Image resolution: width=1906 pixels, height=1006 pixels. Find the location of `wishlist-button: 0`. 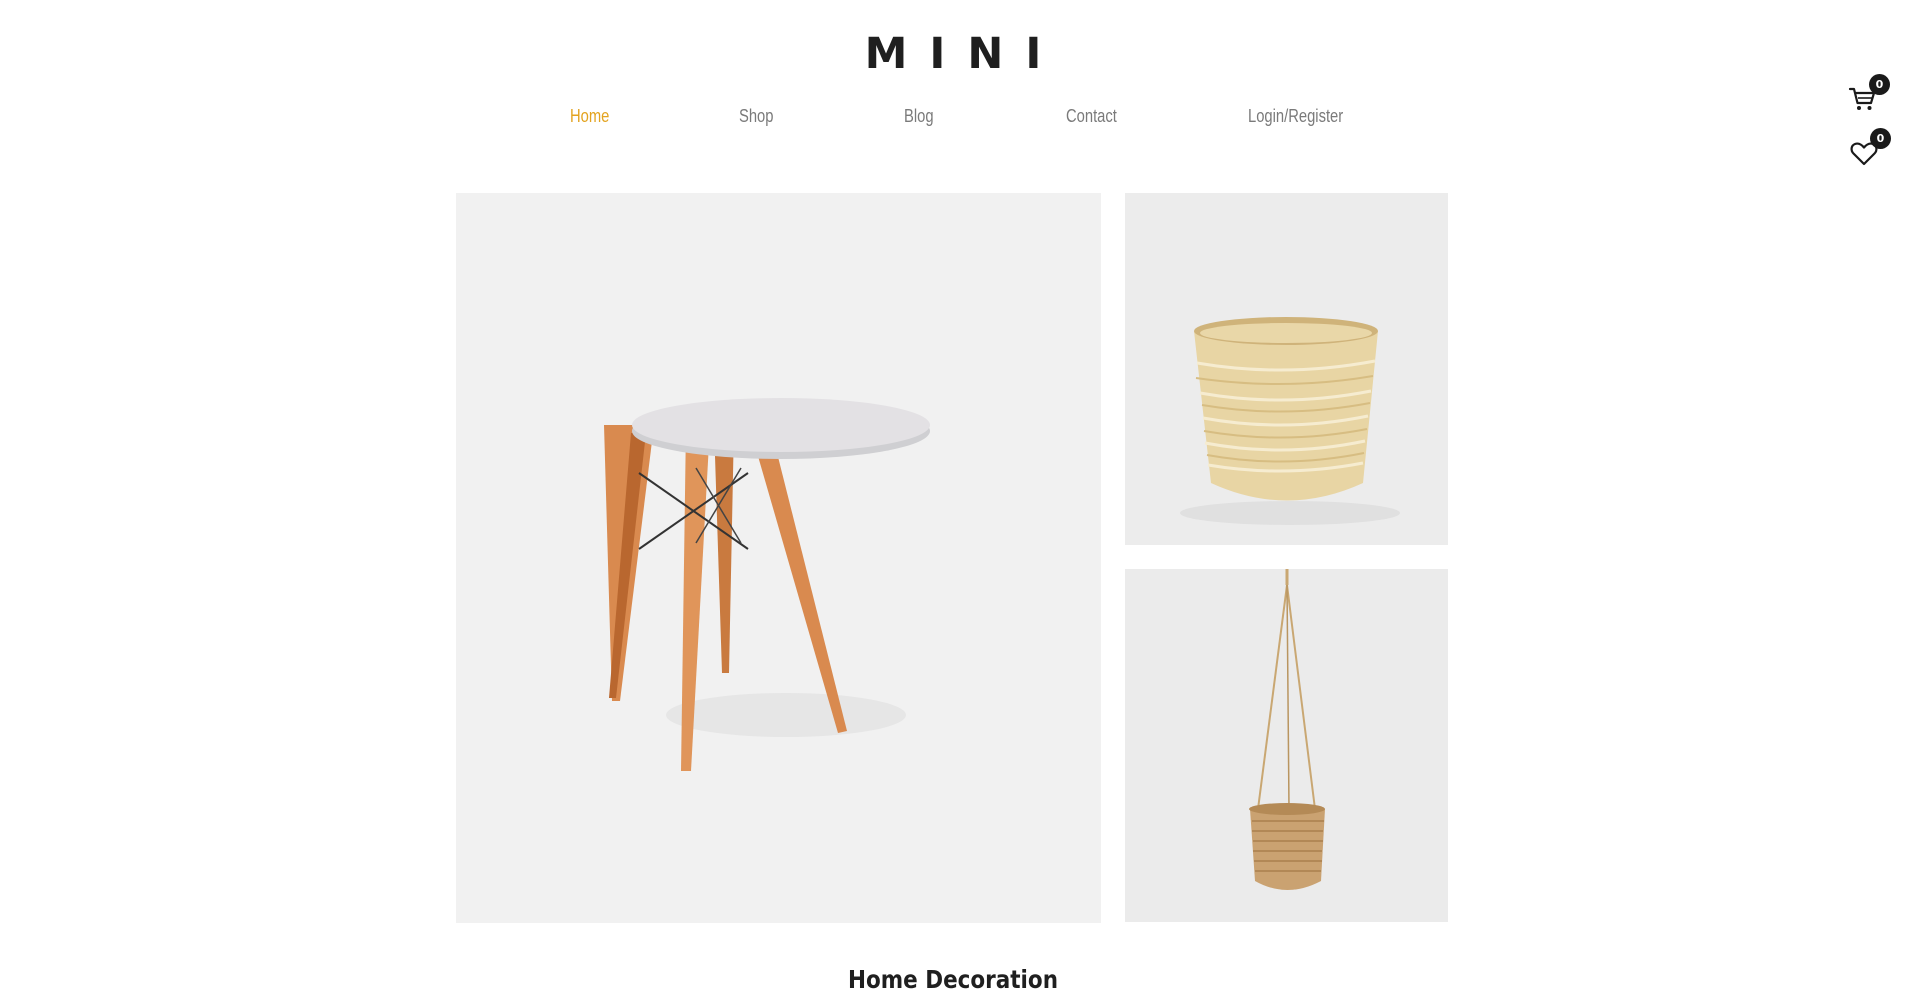

wishlist-button: 0 is located at coordinates (1870, 148).